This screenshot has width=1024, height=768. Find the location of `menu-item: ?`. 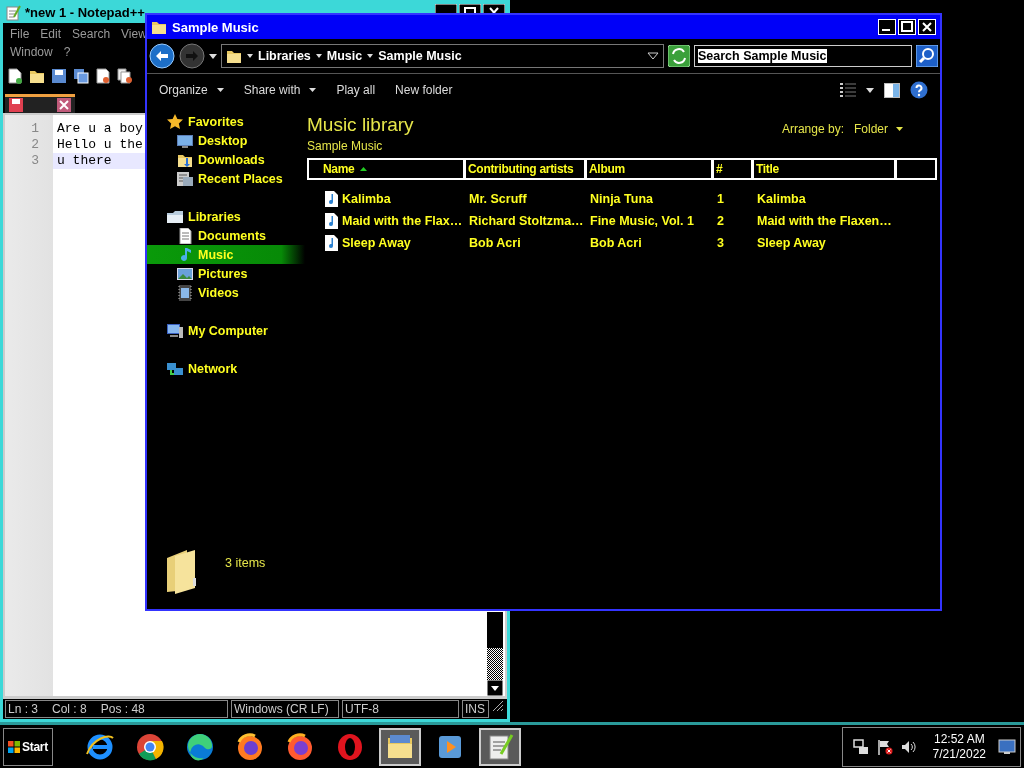

menu-item: ? is located at coordinates (67, 52).